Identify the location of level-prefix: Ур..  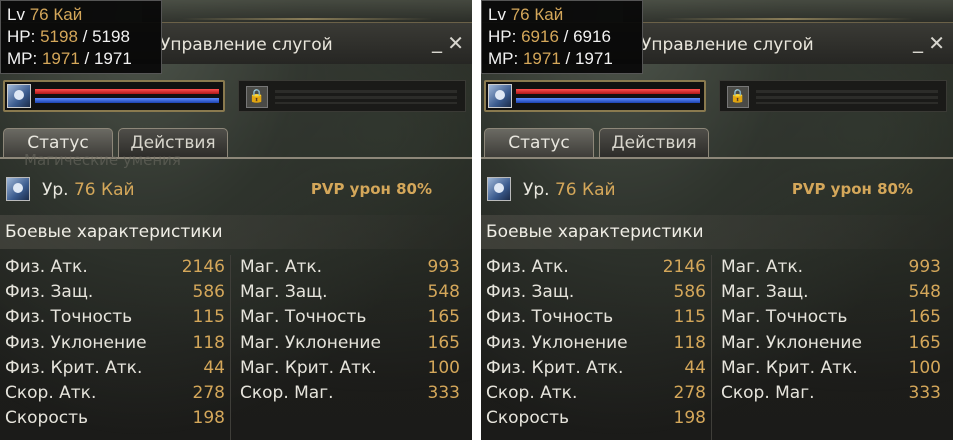
(536, 190).